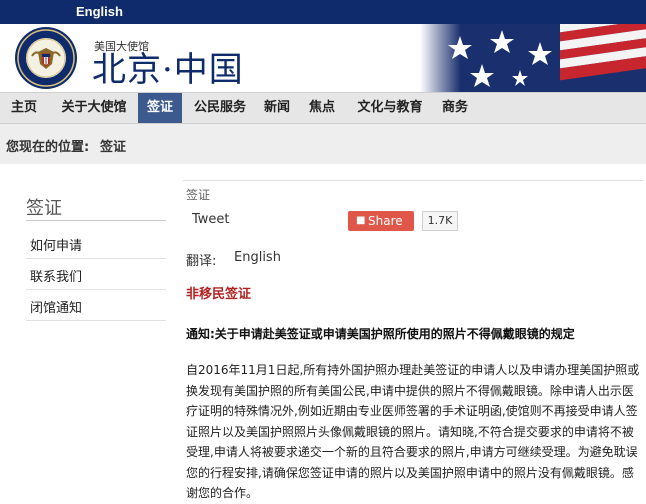  What do you see at coordinates (94, 108) in the screenshot?
I see `nav-about-embassy: 关于大使馆` at bounding box center [94, 108].